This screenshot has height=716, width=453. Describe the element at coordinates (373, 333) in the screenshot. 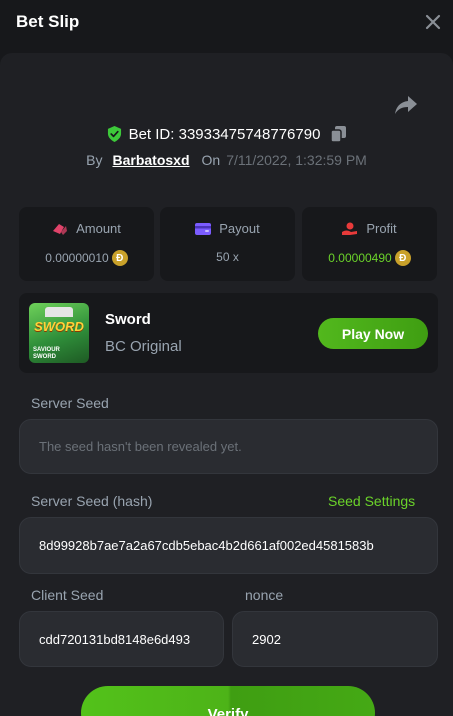

I see `play-now-button: Play Now` at that location.